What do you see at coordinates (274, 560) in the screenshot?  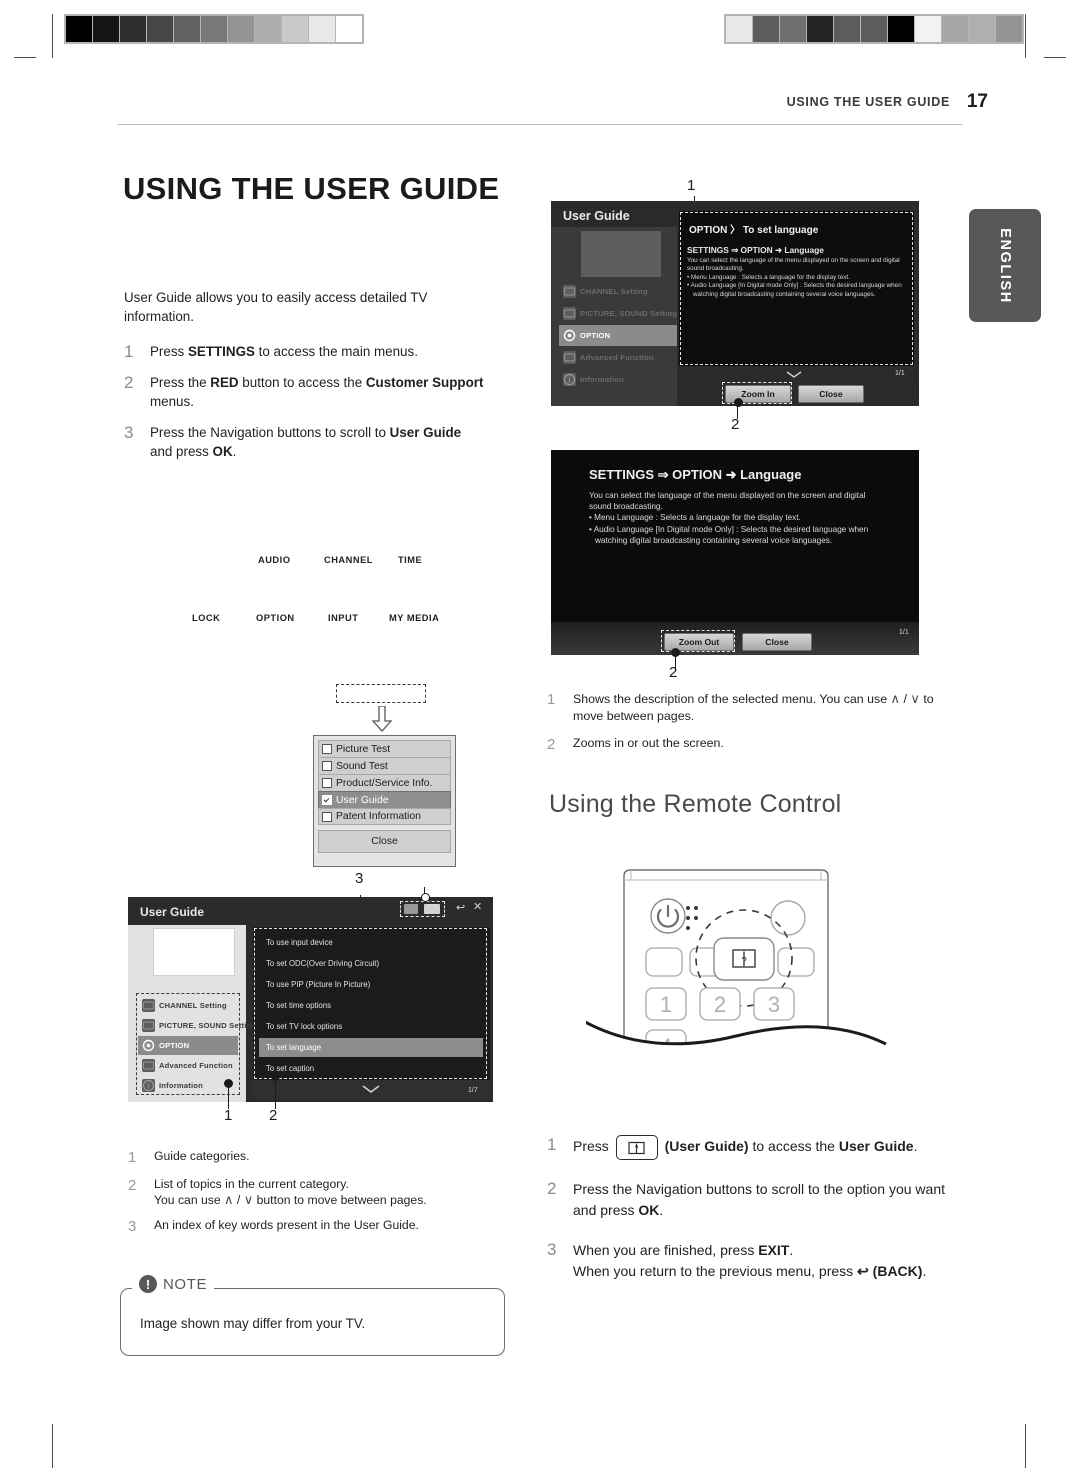 I see `menu-label-audio: AUDIO` at bounding box center [274, 560].